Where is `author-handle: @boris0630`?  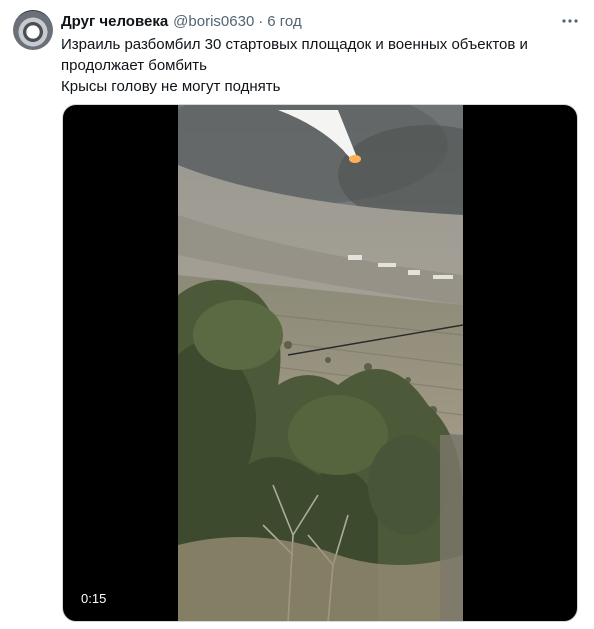 author-handle: @boris0630 is located at coordinates (213, 21).